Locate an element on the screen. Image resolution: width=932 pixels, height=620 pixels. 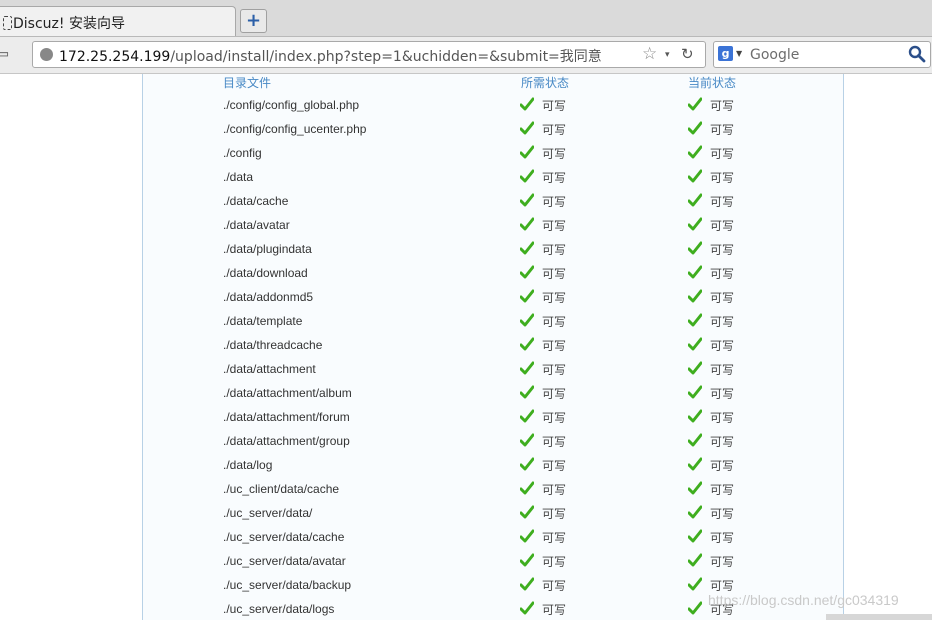
directory-path: ./data/plugindata is located at coordinates (267, 249).